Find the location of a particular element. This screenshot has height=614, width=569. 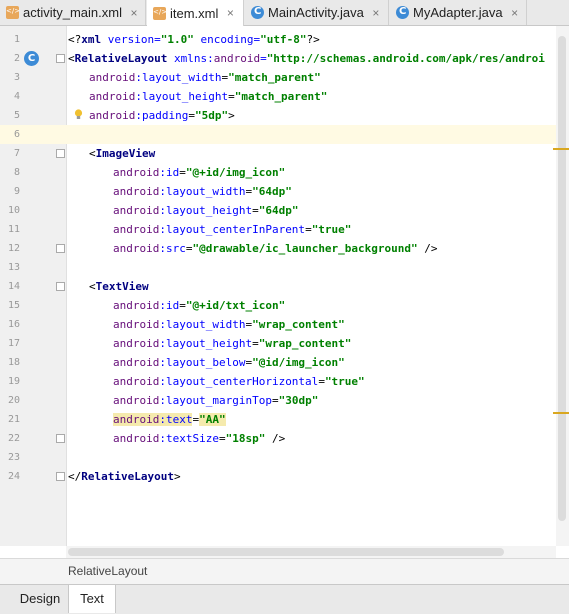

line-number: 3 is located at coordinates (16, 77).